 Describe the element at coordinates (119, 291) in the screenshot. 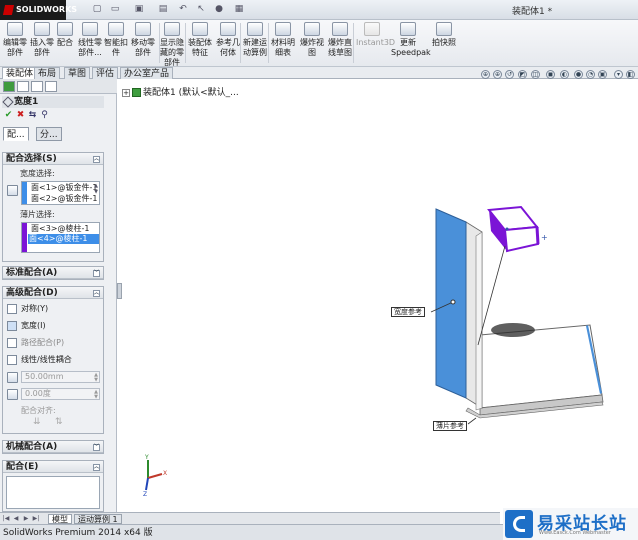

I see `panel-splitter` at that location.